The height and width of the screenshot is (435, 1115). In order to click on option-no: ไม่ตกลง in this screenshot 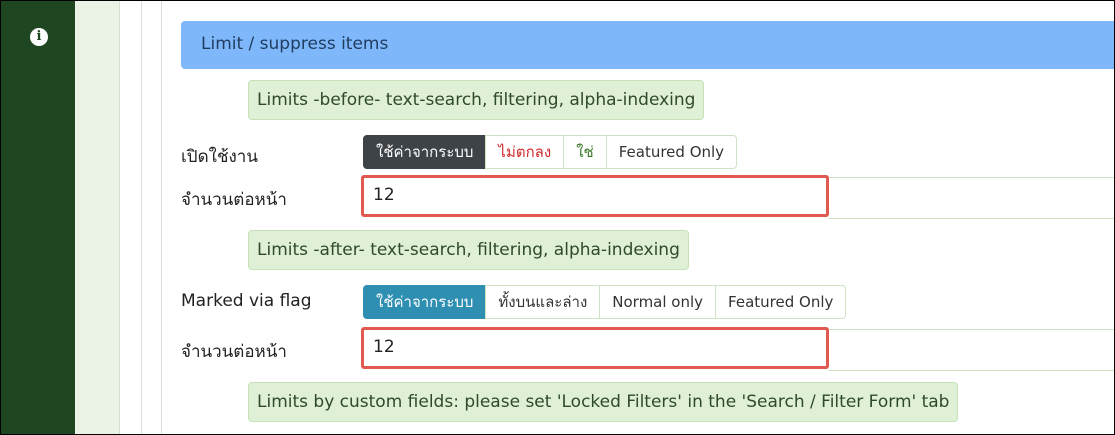, I will do `click(525, 152)`.